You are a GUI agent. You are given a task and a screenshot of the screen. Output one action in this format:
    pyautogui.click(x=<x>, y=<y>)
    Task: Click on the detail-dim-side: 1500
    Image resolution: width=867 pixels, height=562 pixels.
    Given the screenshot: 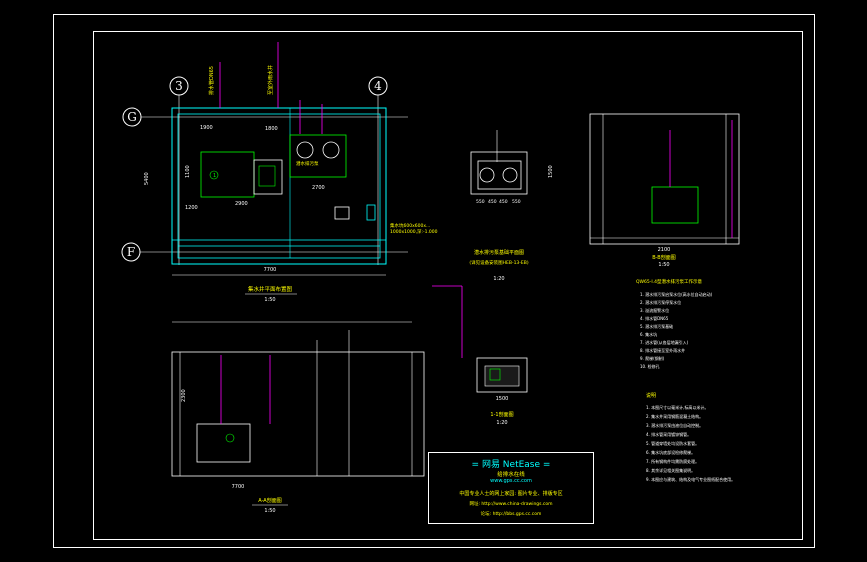 What is the action you would take?
    pyautogui.click(x=551, y=171)
    